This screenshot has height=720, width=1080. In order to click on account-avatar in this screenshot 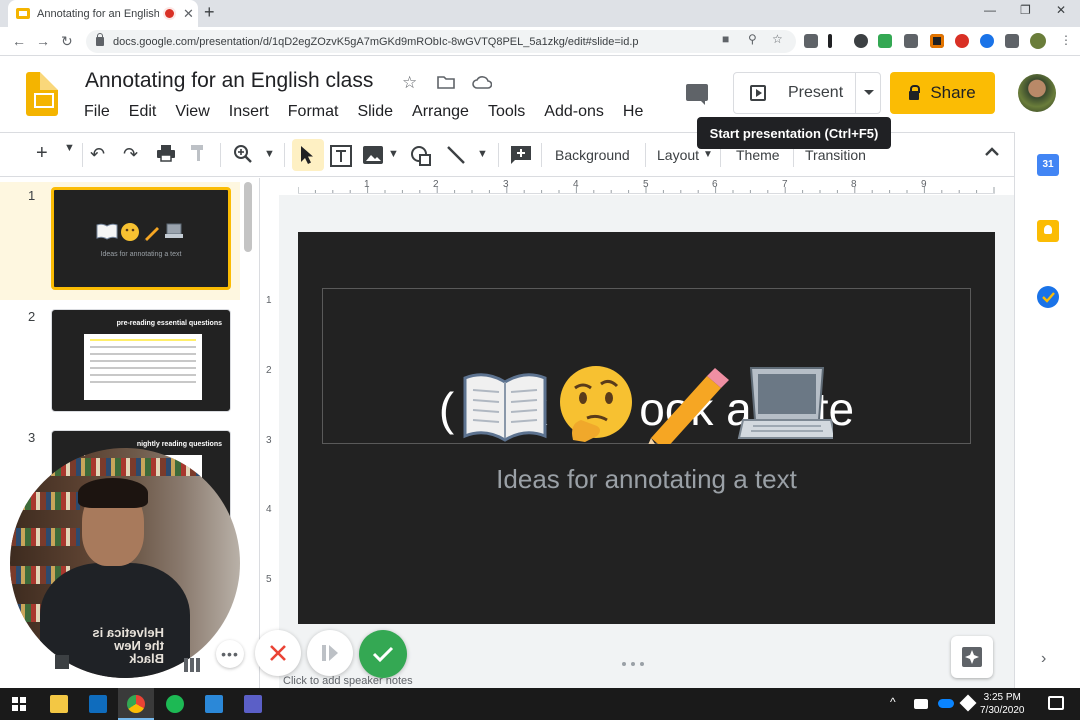, I will do `click(1037, 93)`.